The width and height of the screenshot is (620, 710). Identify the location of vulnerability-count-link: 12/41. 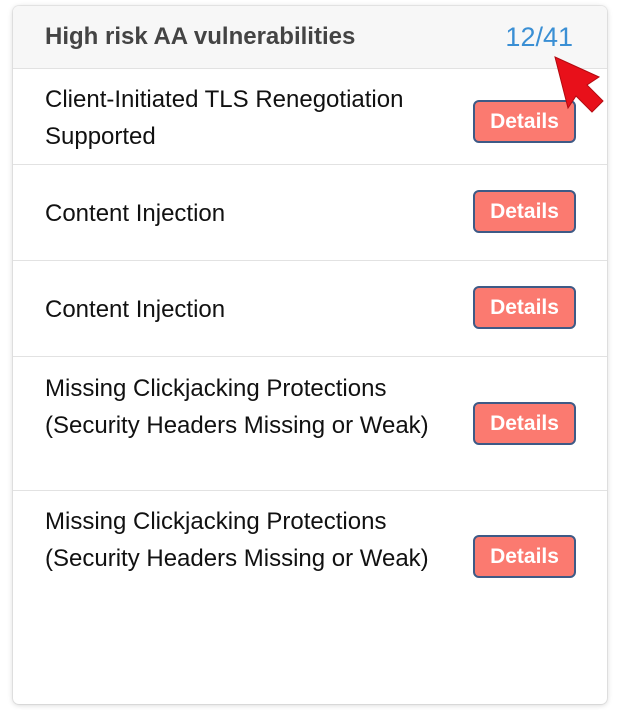
(539, 37).